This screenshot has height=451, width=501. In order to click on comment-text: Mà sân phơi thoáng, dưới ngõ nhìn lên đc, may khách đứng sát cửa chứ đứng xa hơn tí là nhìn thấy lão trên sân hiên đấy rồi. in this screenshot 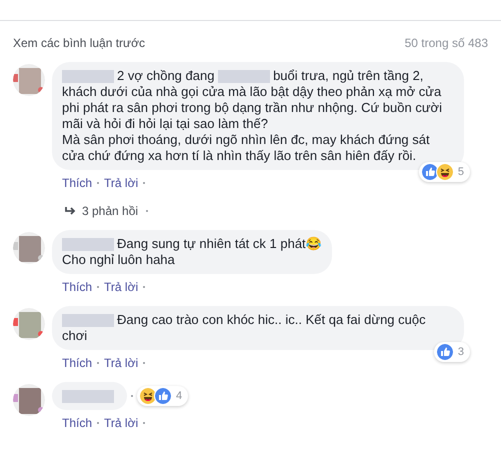, I will do `click(246, 148)`.